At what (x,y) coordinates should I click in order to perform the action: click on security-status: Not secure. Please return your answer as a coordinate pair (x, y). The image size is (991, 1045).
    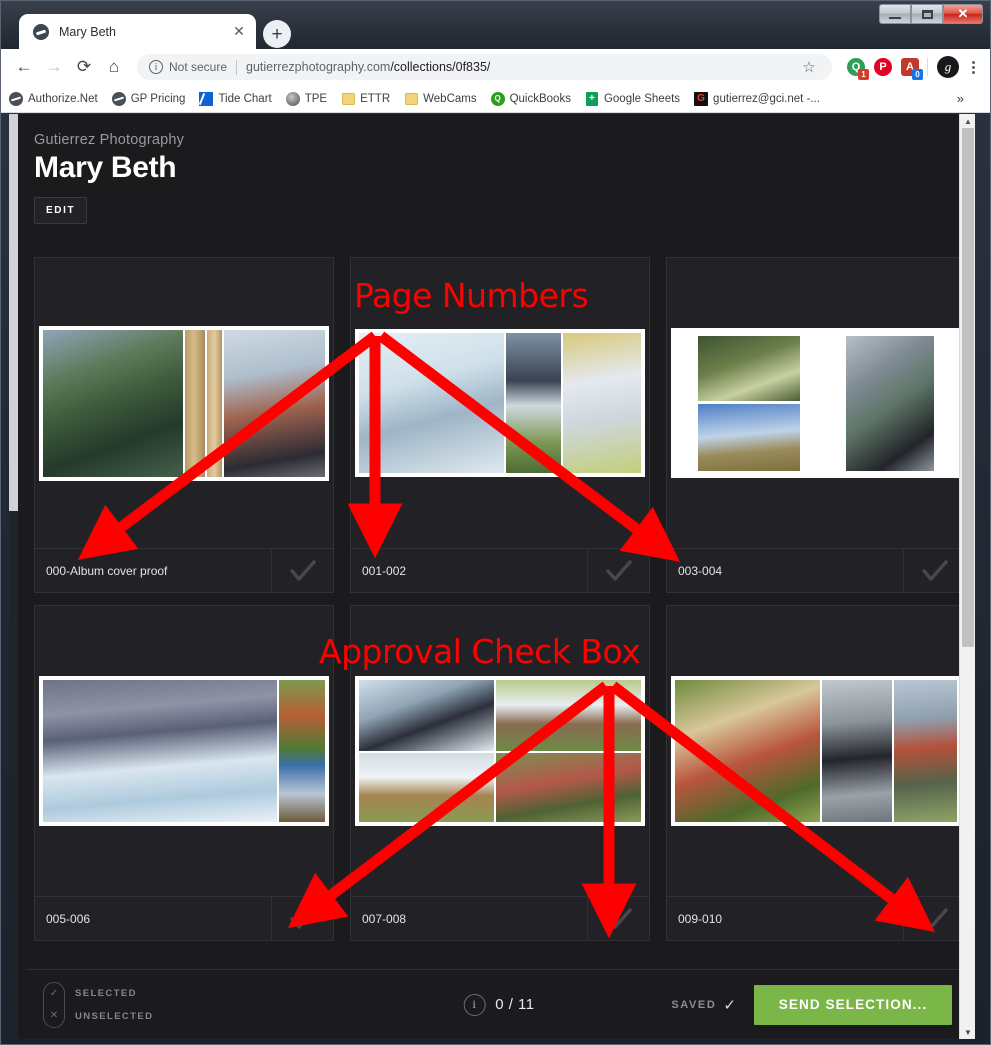
    Looking at the image, I should click on (198, 67).